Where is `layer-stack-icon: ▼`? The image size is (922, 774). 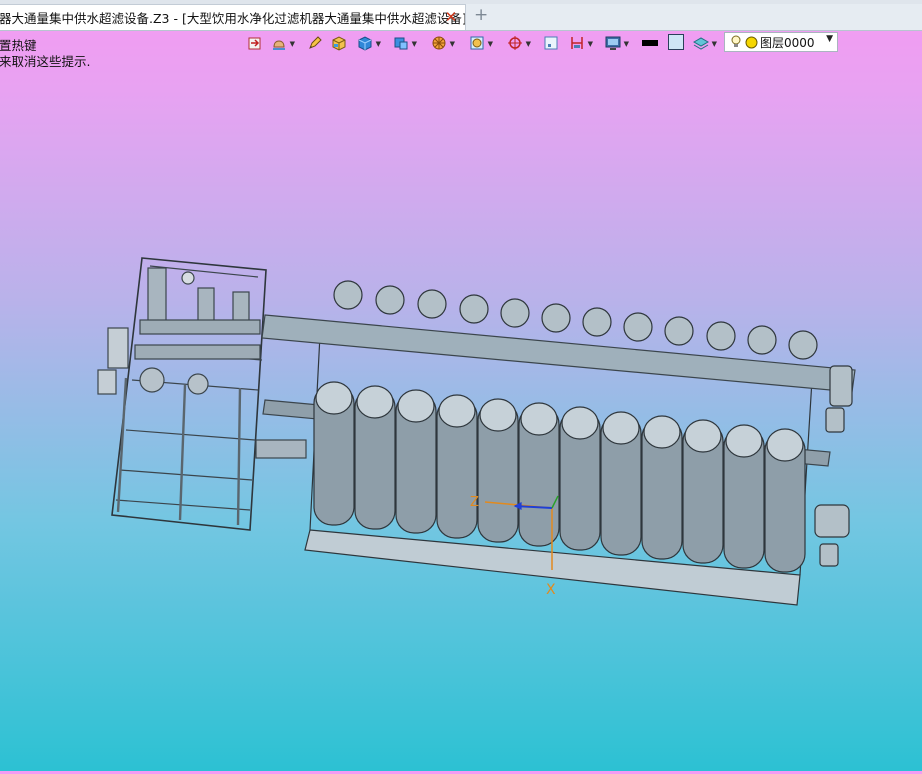 layer-stack-icon: ▼ is located at coordinates (704, 43).